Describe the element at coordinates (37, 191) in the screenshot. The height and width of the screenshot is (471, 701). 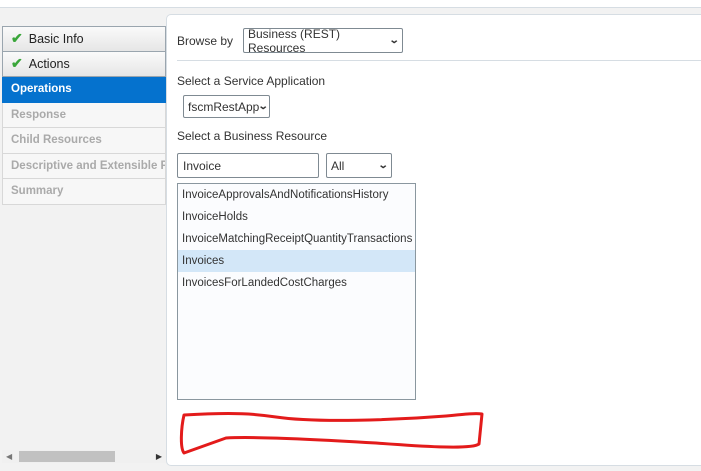
I see `nav-label: Summary` at that location.